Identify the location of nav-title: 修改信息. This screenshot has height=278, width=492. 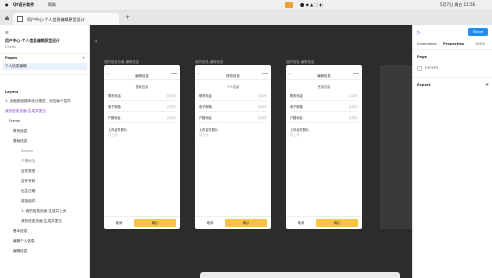
(233, 75).